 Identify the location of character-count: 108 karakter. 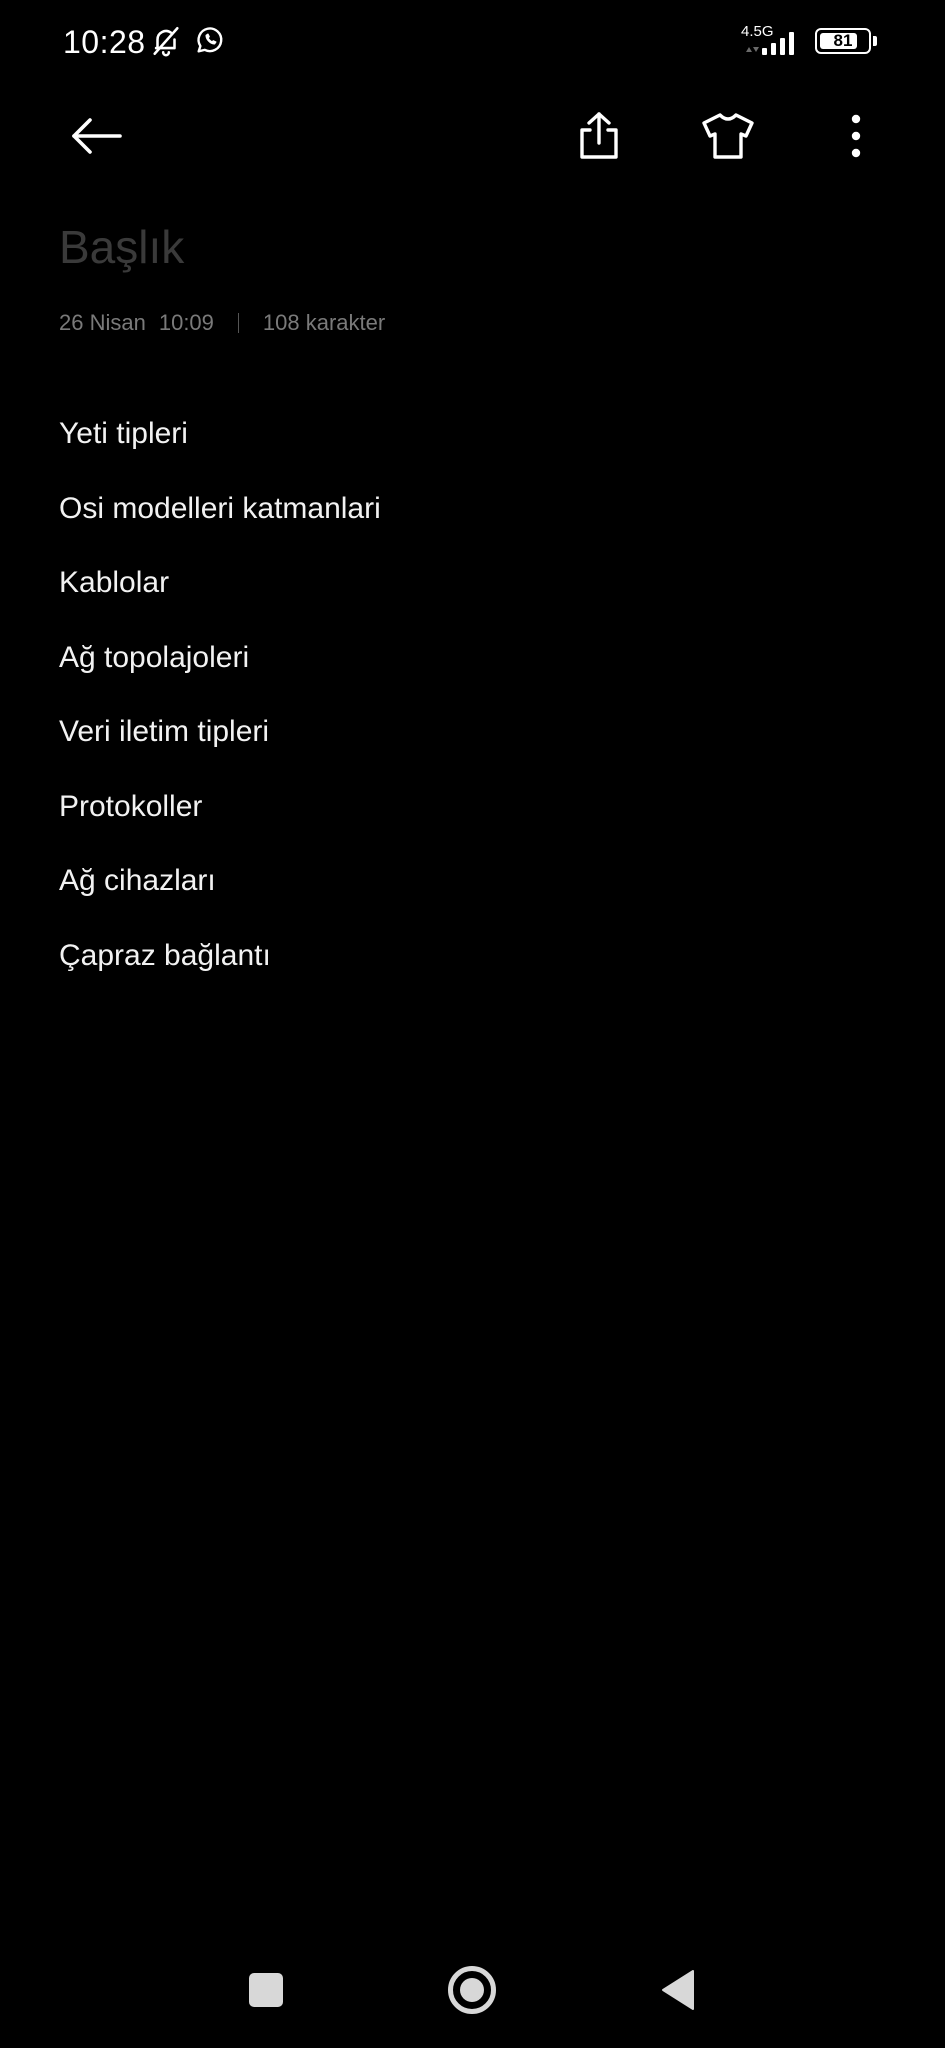
(324, 322).